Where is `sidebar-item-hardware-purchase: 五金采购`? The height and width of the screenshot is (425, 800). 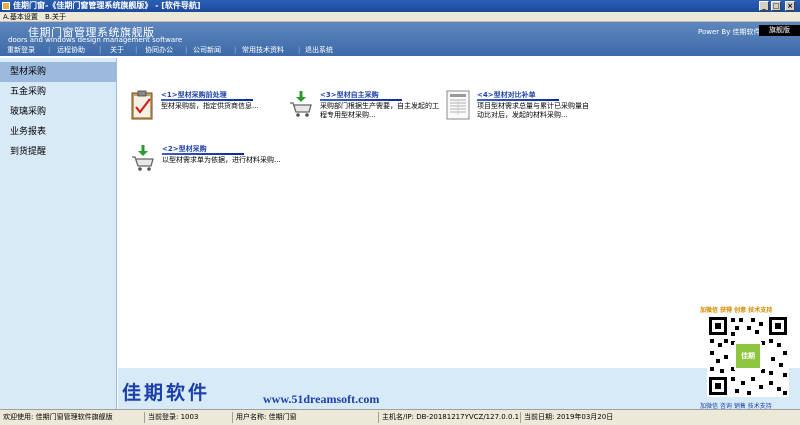 sidebar-item-hardware-purchase: 五金采购 is located at coordinates (58, 92).